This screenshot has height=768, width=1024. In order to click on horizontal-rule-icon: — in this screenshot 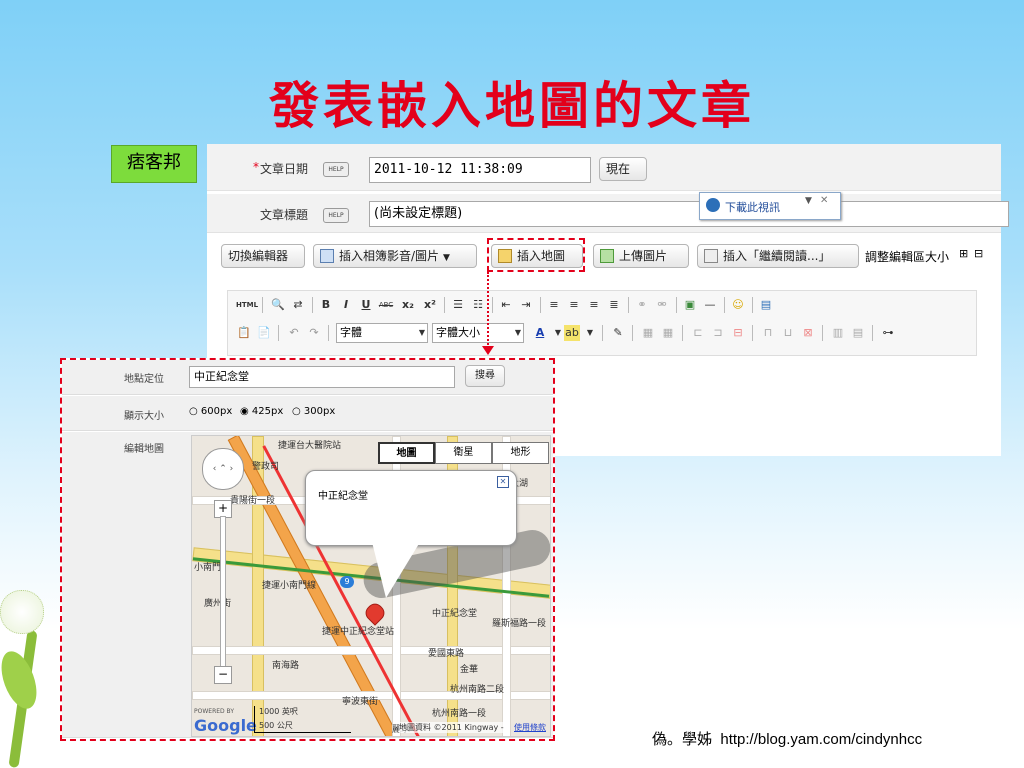, I will do `click(710, 305)`.